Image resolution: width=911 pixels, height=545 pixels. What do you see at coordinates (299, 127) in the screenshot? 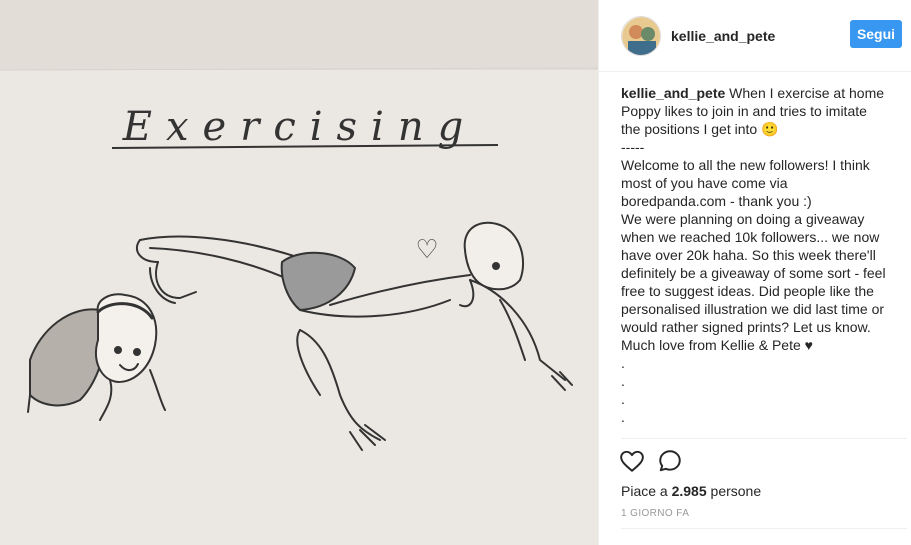
I see `illustration-title: Exercising` at bounding box center [299, 127].